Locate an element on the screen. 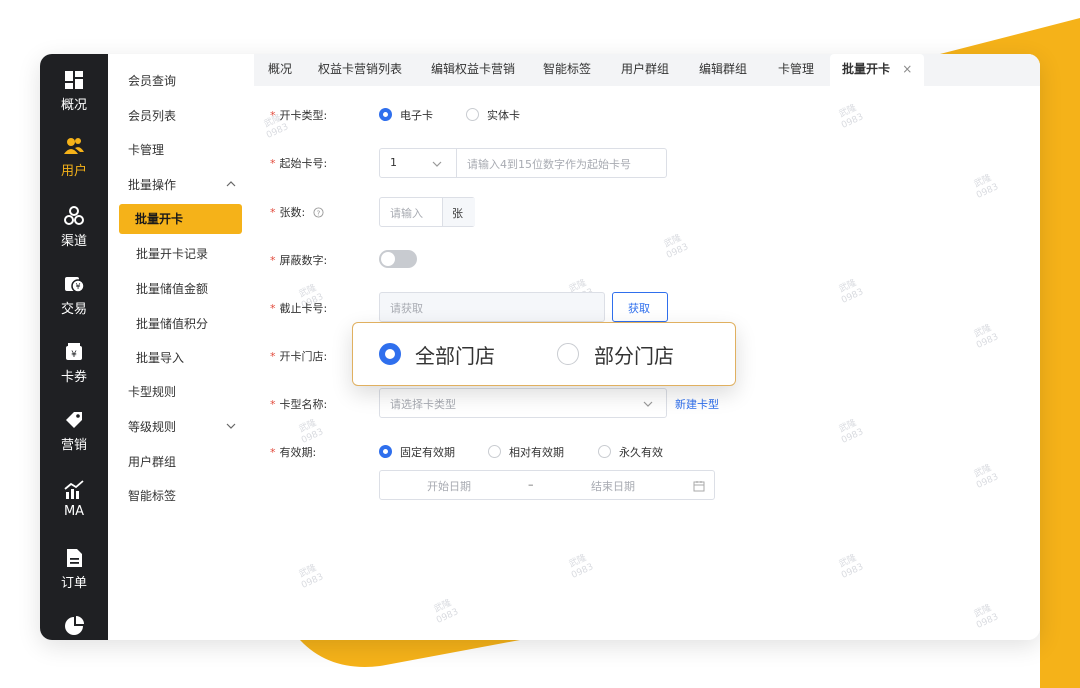  date-range-picker: 开始日期 – 结束日期 is located at coordinates (547, 485).